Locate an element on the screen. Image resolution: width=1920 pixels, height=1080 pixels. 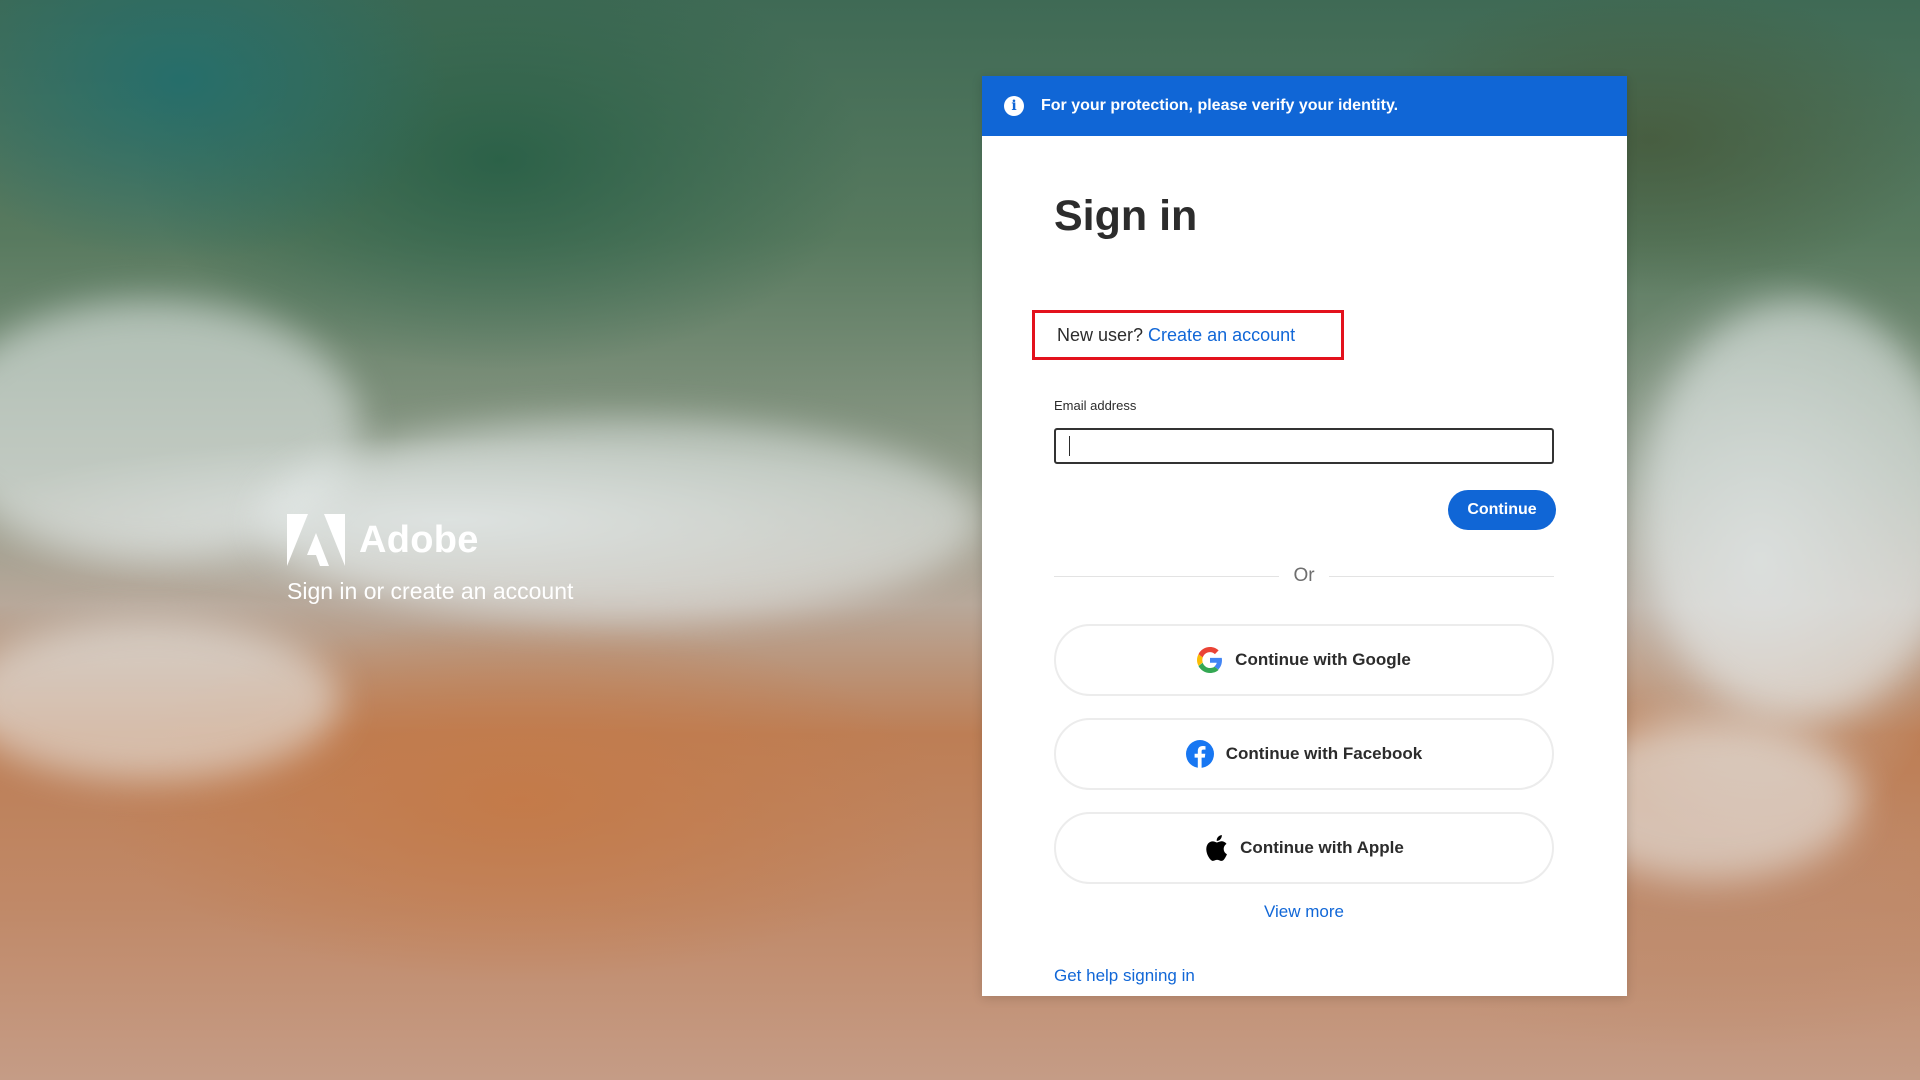
info-icon: i is located at coordinates (1014, 106).